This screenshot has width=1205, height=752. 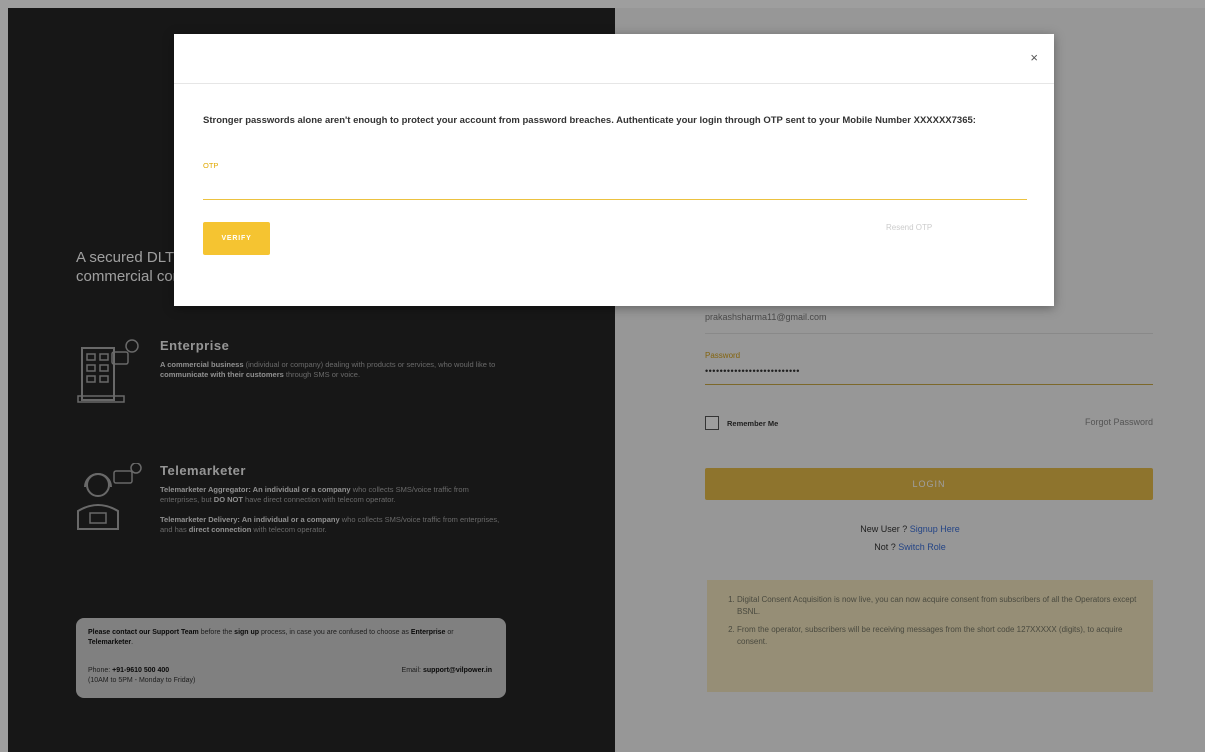 What do you see at coordinates (1034, 58) in the screenshot?
I see `close-icon: ×` at bounding box center [1034, 58].